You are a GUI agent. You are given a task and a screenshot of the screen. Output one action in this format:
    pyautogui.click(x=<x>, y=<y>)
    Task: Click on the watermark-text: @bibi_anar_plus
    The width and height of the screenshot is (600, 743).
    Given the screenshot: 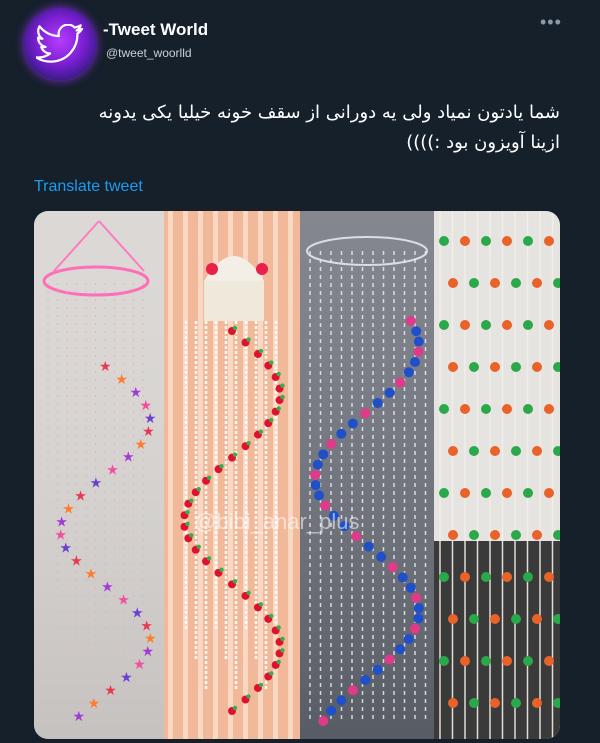 What is the action you would take?
    pyautogui.click(x=276, y=521)
    